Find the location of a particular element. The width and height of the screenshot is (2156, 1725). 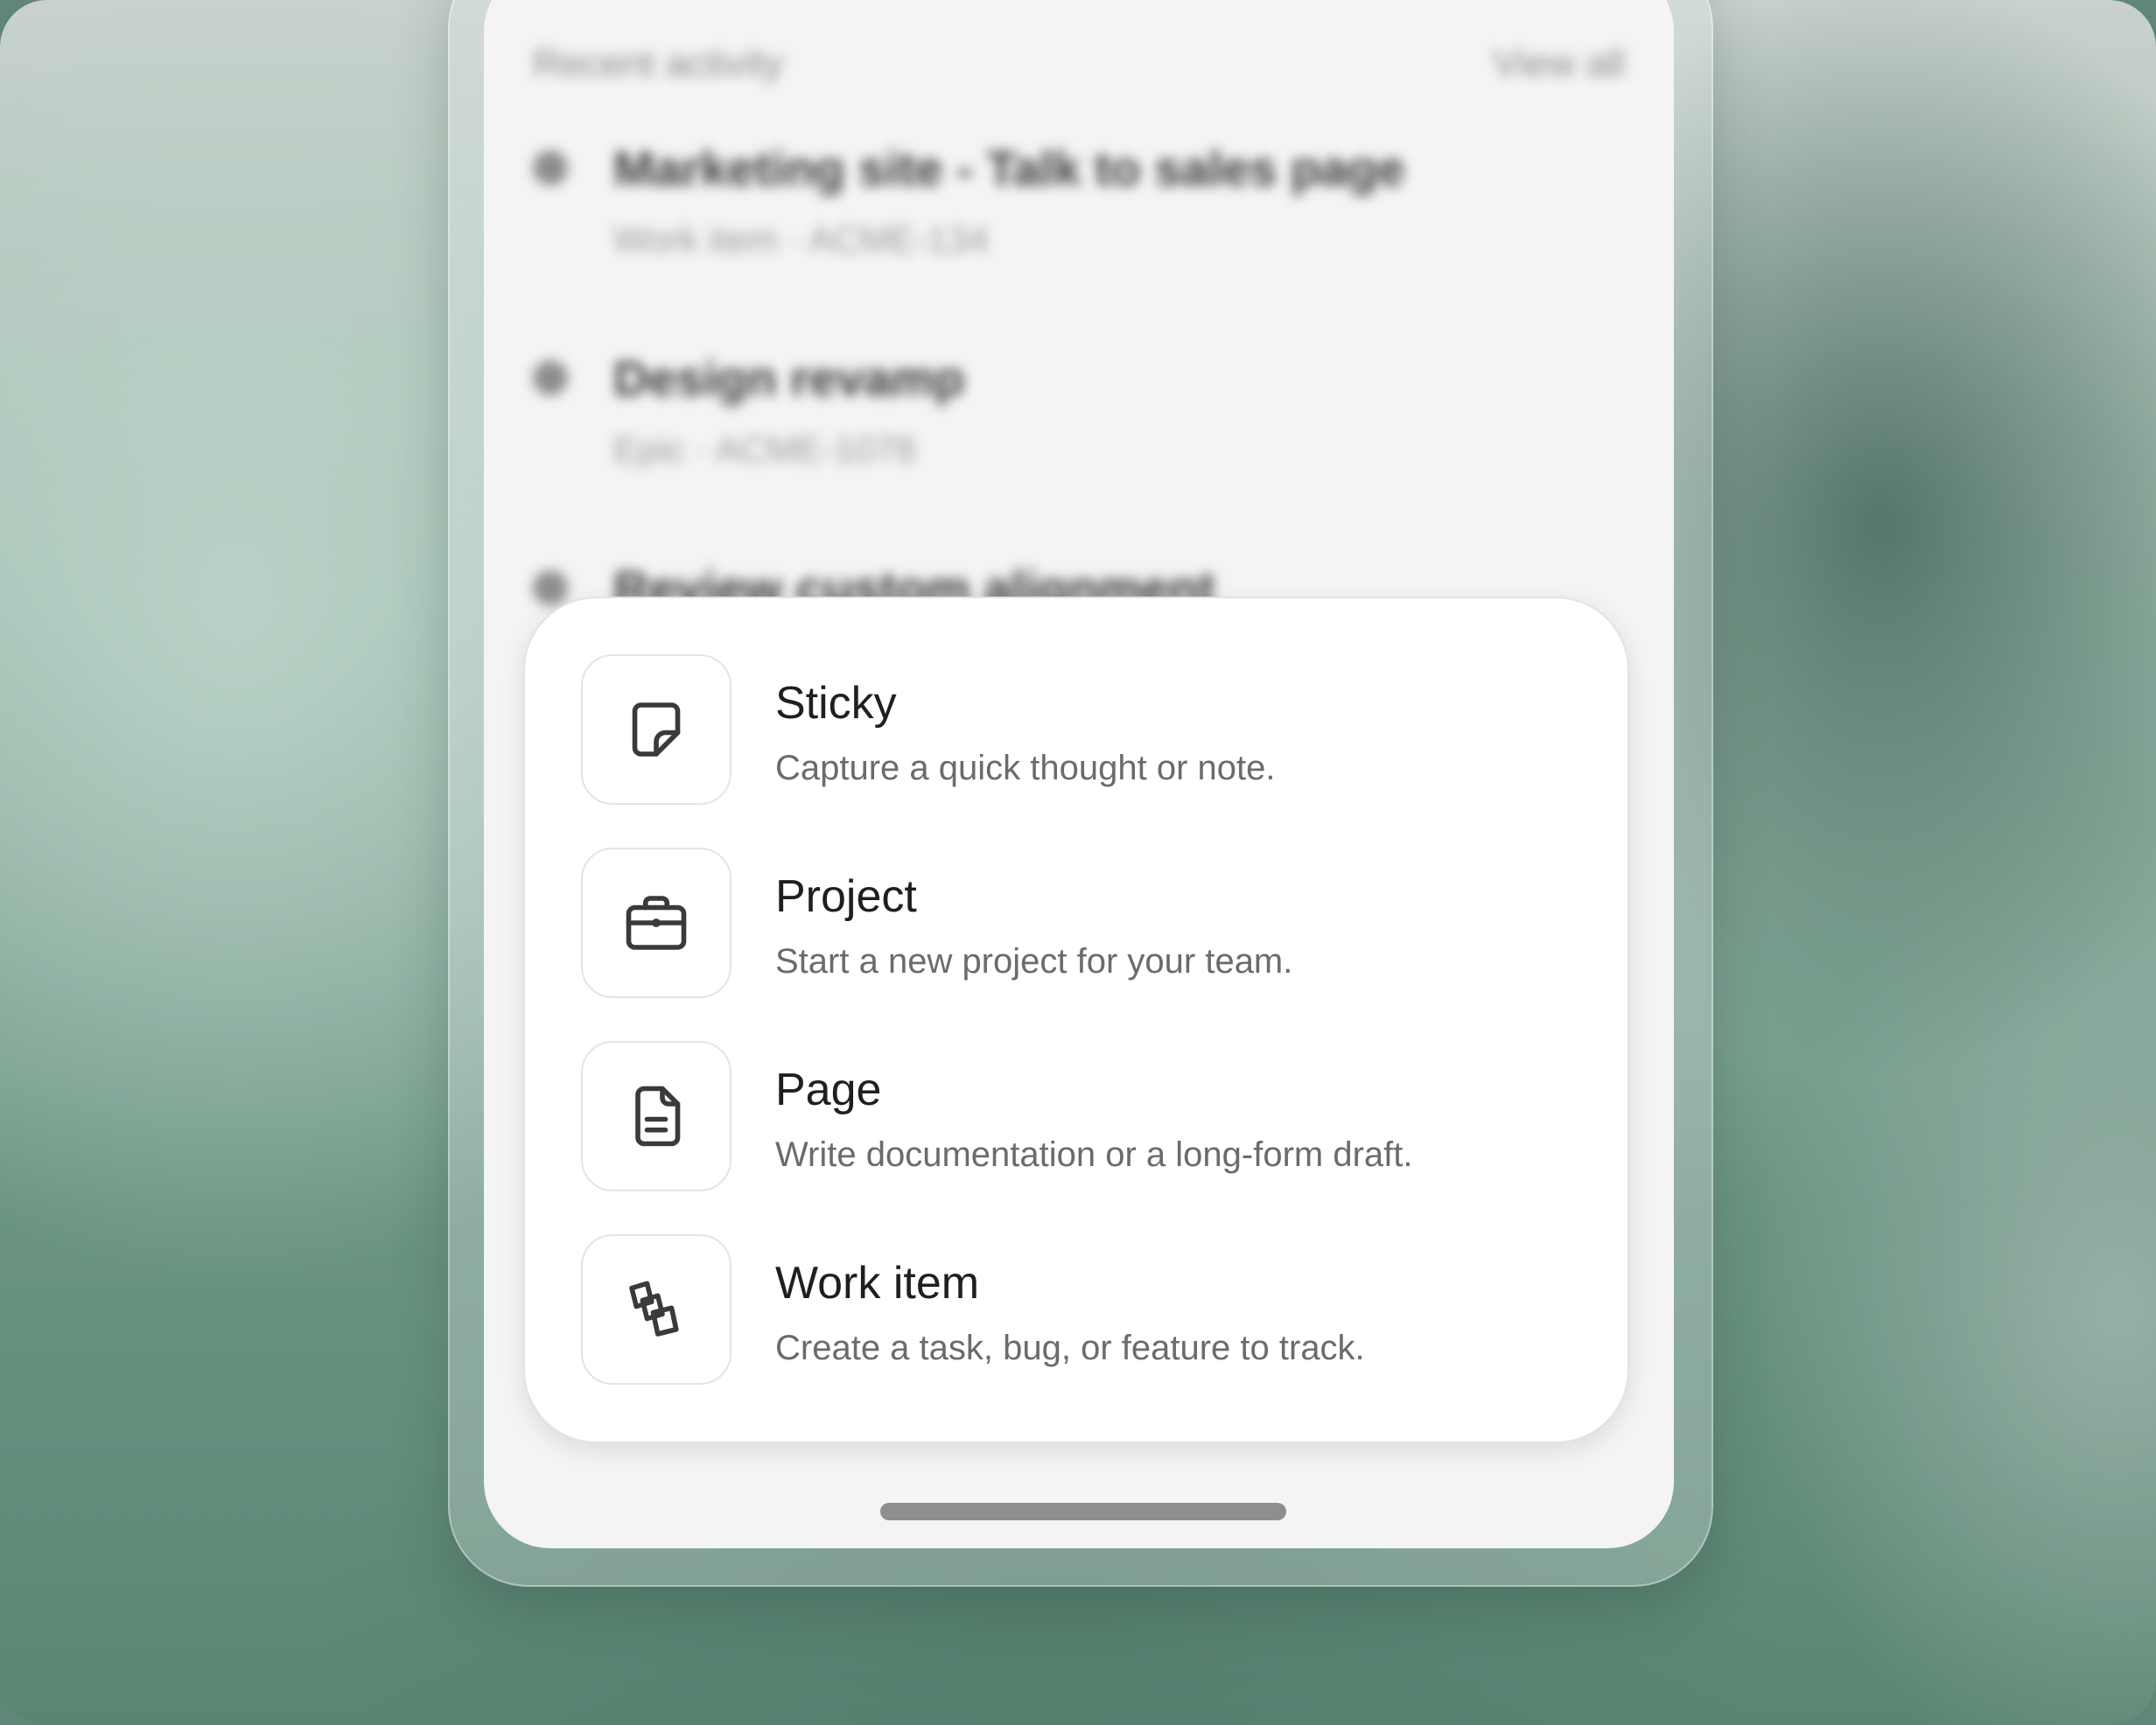

menu-item-description: Create a task, bug, or feature to track. is located at coordinates (1070, 1348).